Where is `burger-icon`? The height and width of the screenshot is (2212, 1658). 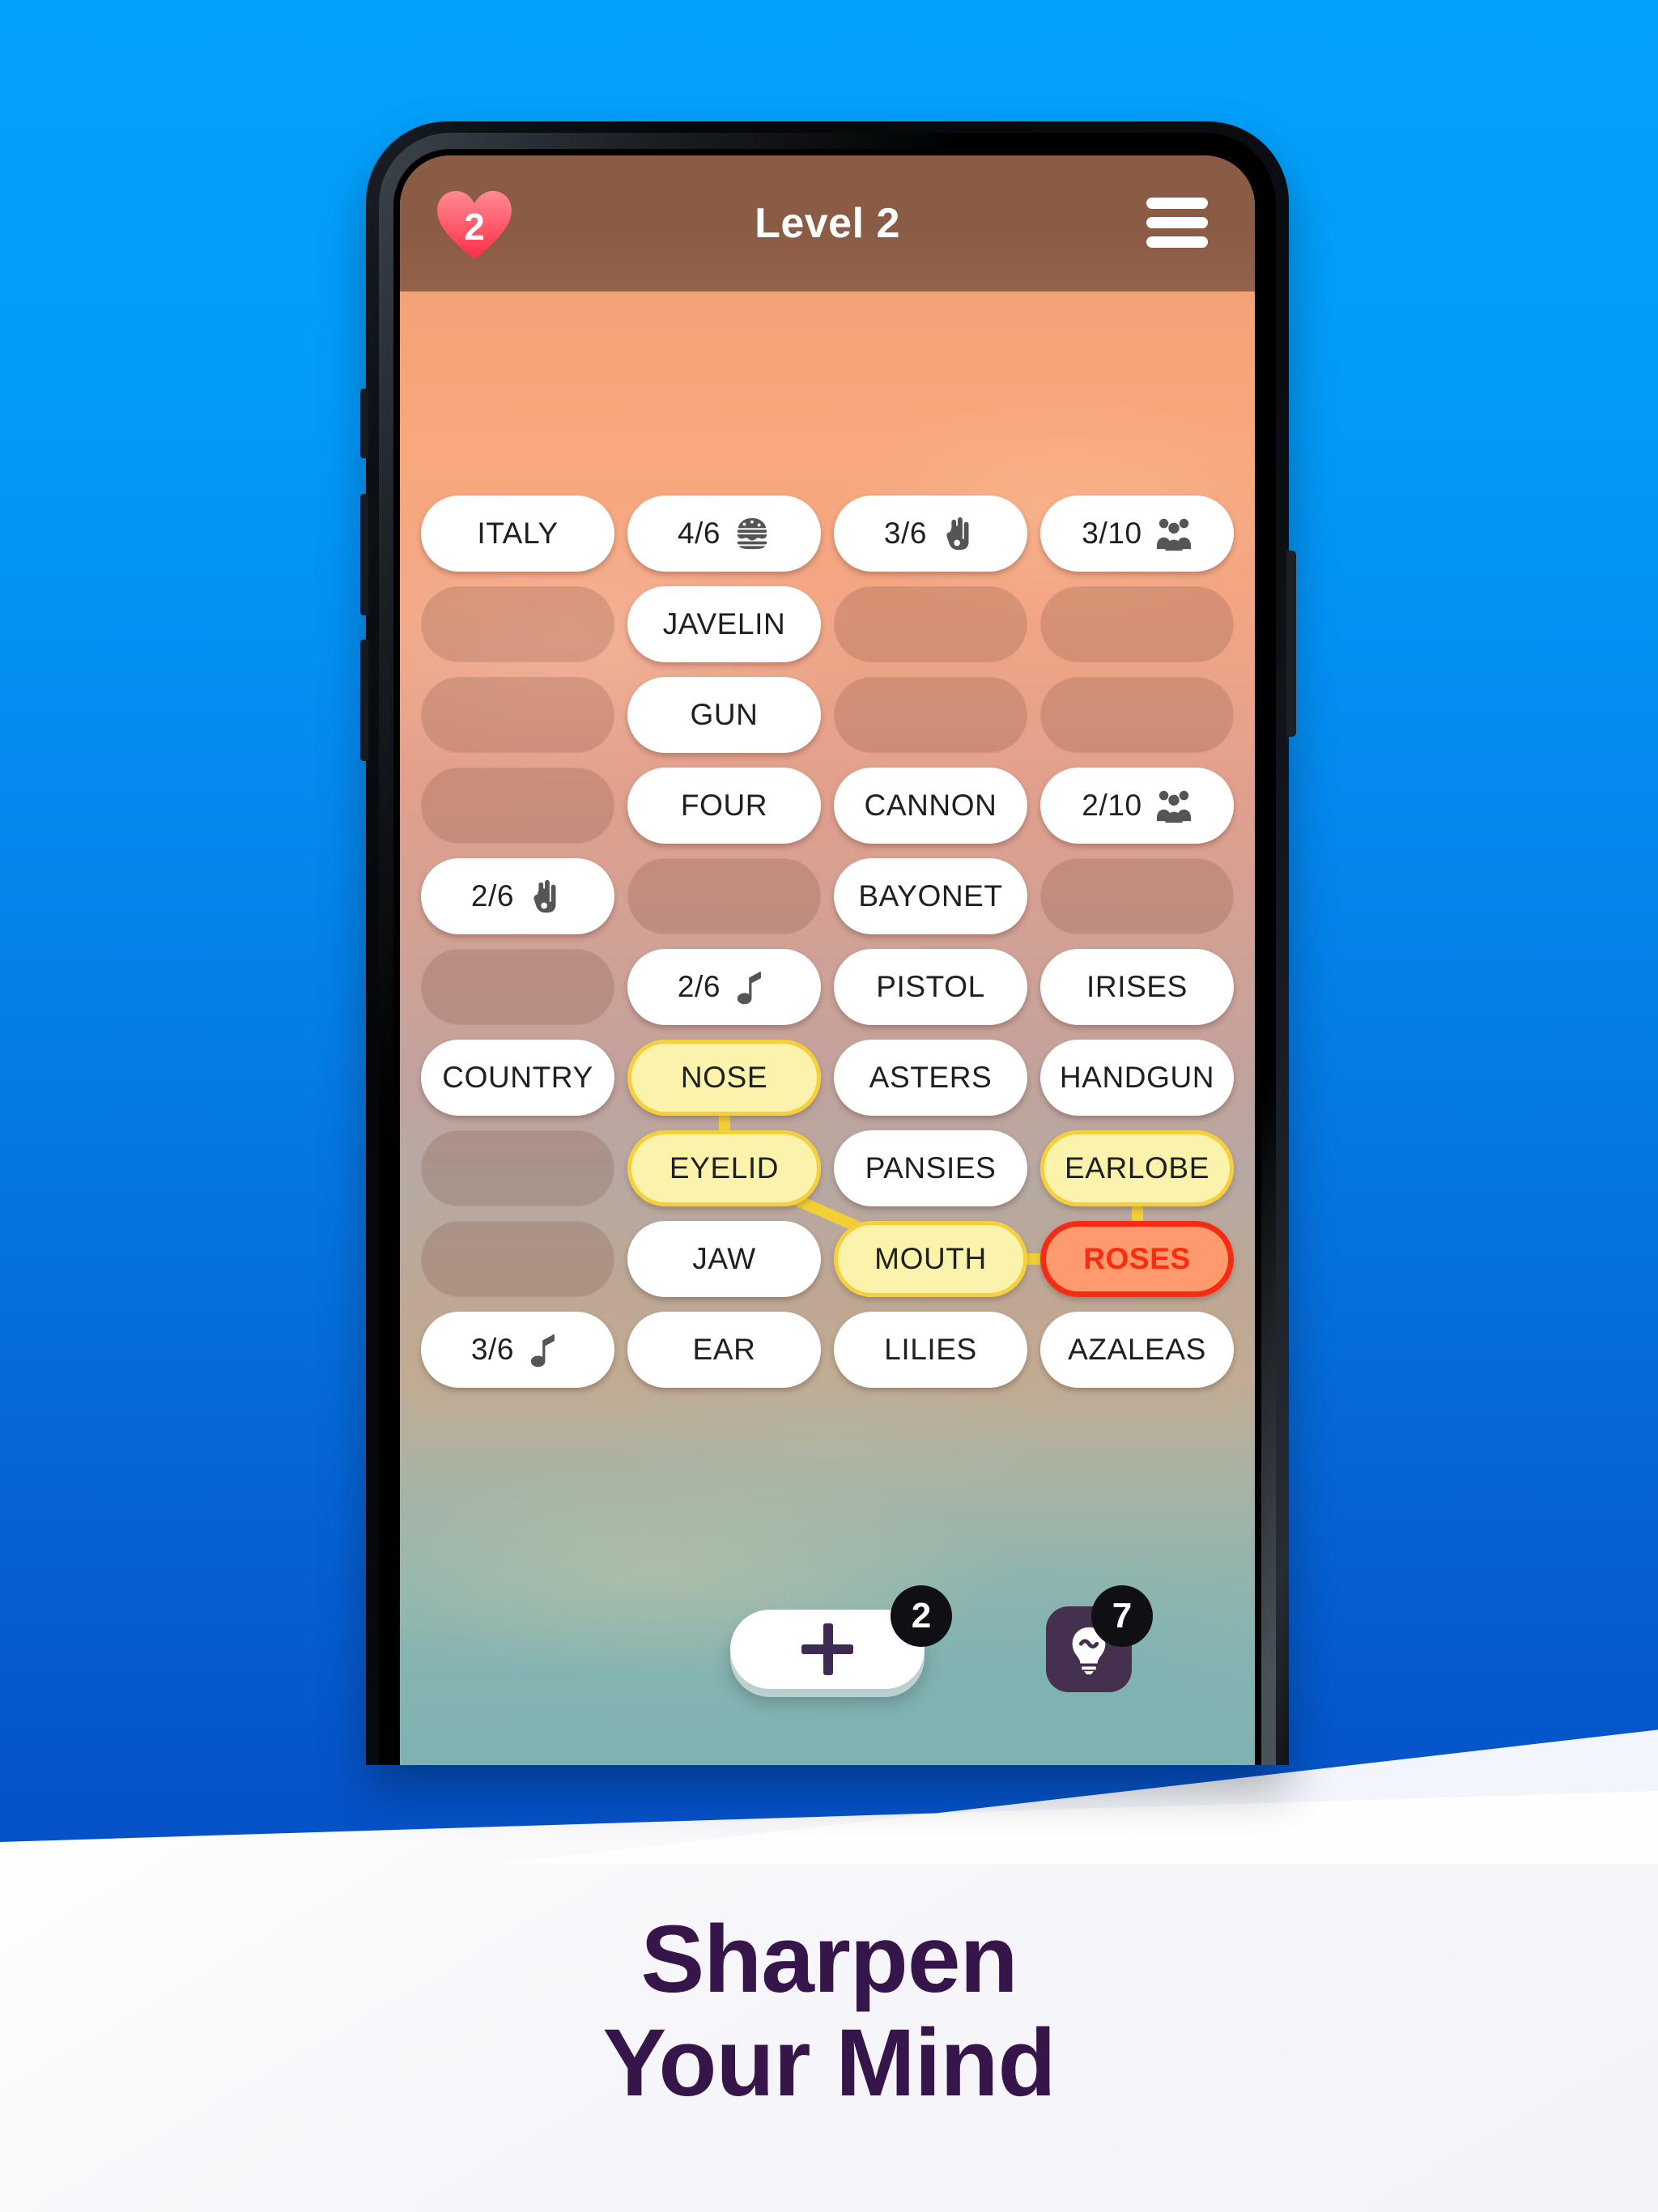 burger-icon is located at coordinates (752, 534).